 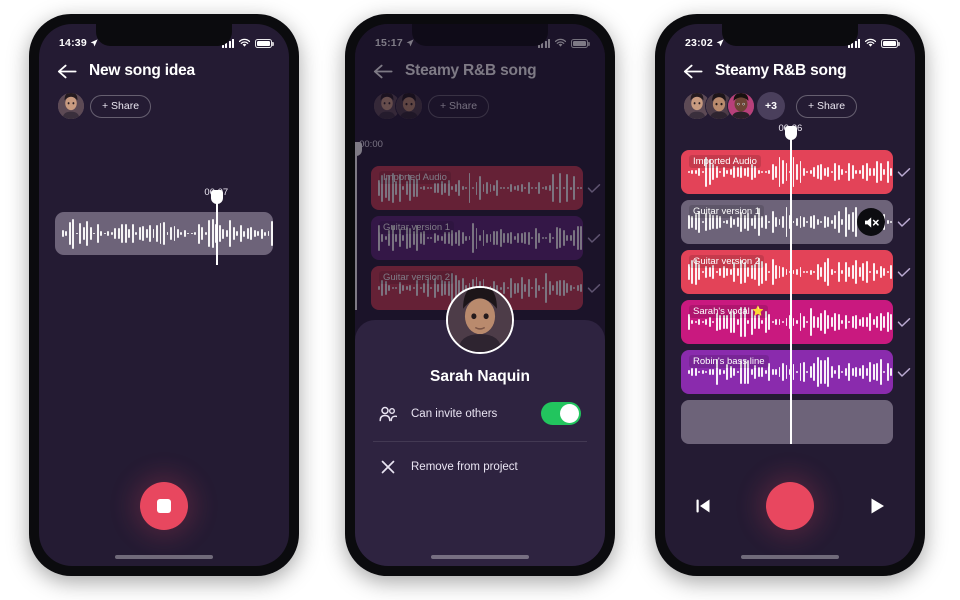 I want to click on waveform, so click(x=164, y=233).